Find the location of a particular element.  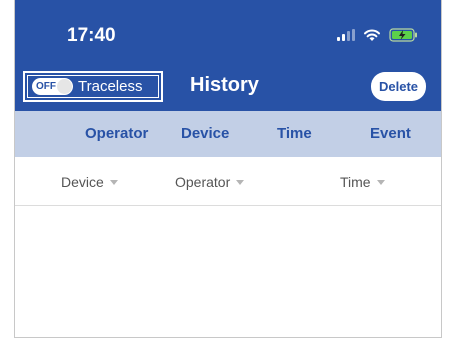

filter-device: Device is located at coordinates (89, 182).